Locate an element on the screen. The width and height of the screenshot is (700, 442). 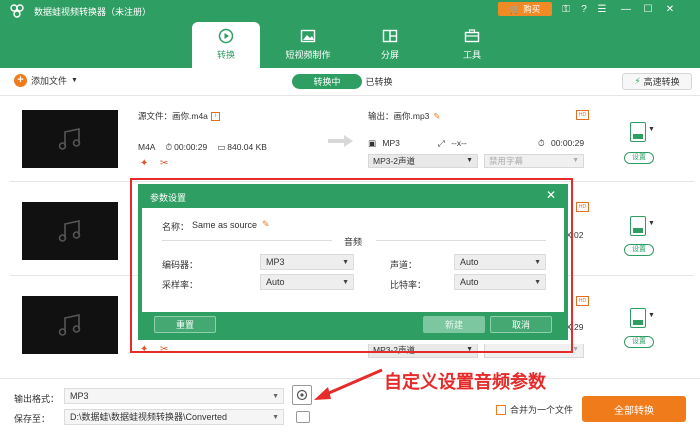
name-label: 名称： is located at coordinates (176, 227).